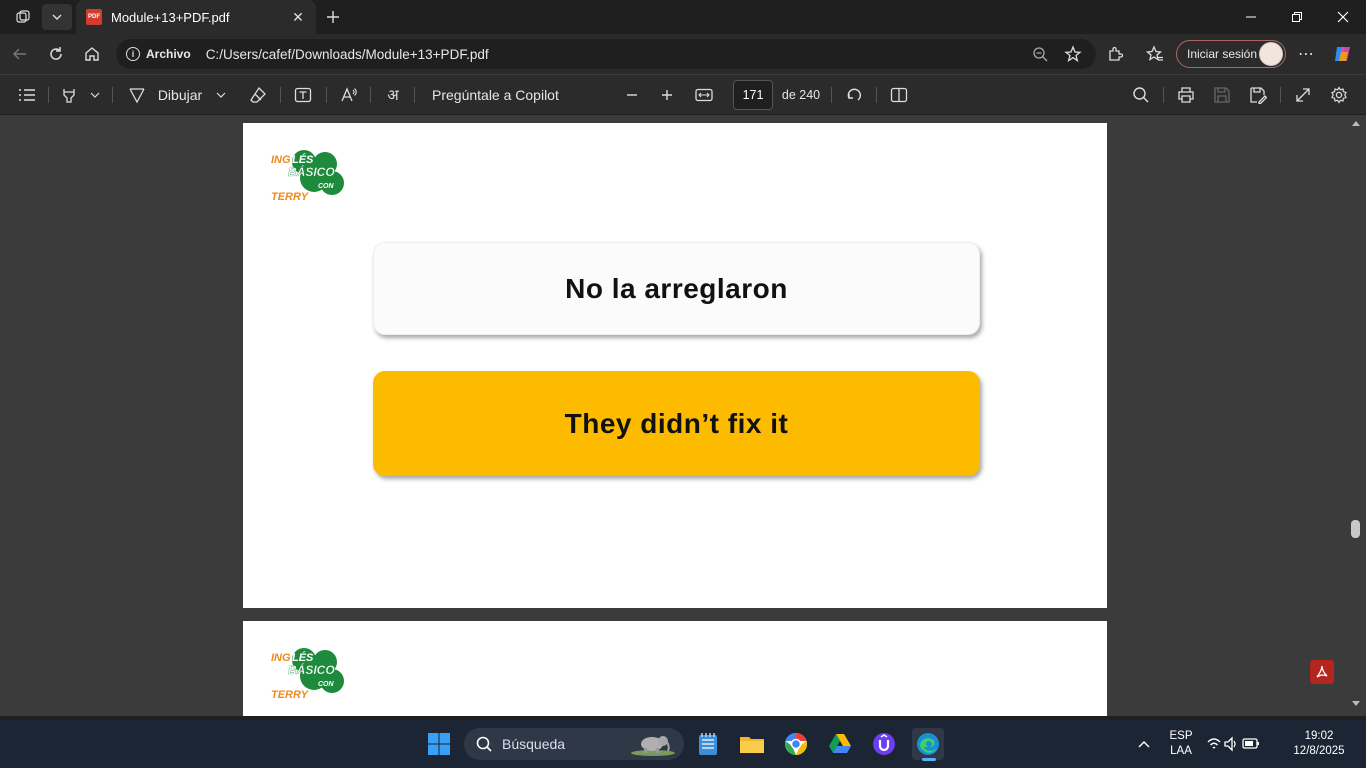 The image size is (1366, 768). What do you see at coordinates (1297, 17) in the screenshot?
I see `restore-button` at bounding box center [1297, 17].